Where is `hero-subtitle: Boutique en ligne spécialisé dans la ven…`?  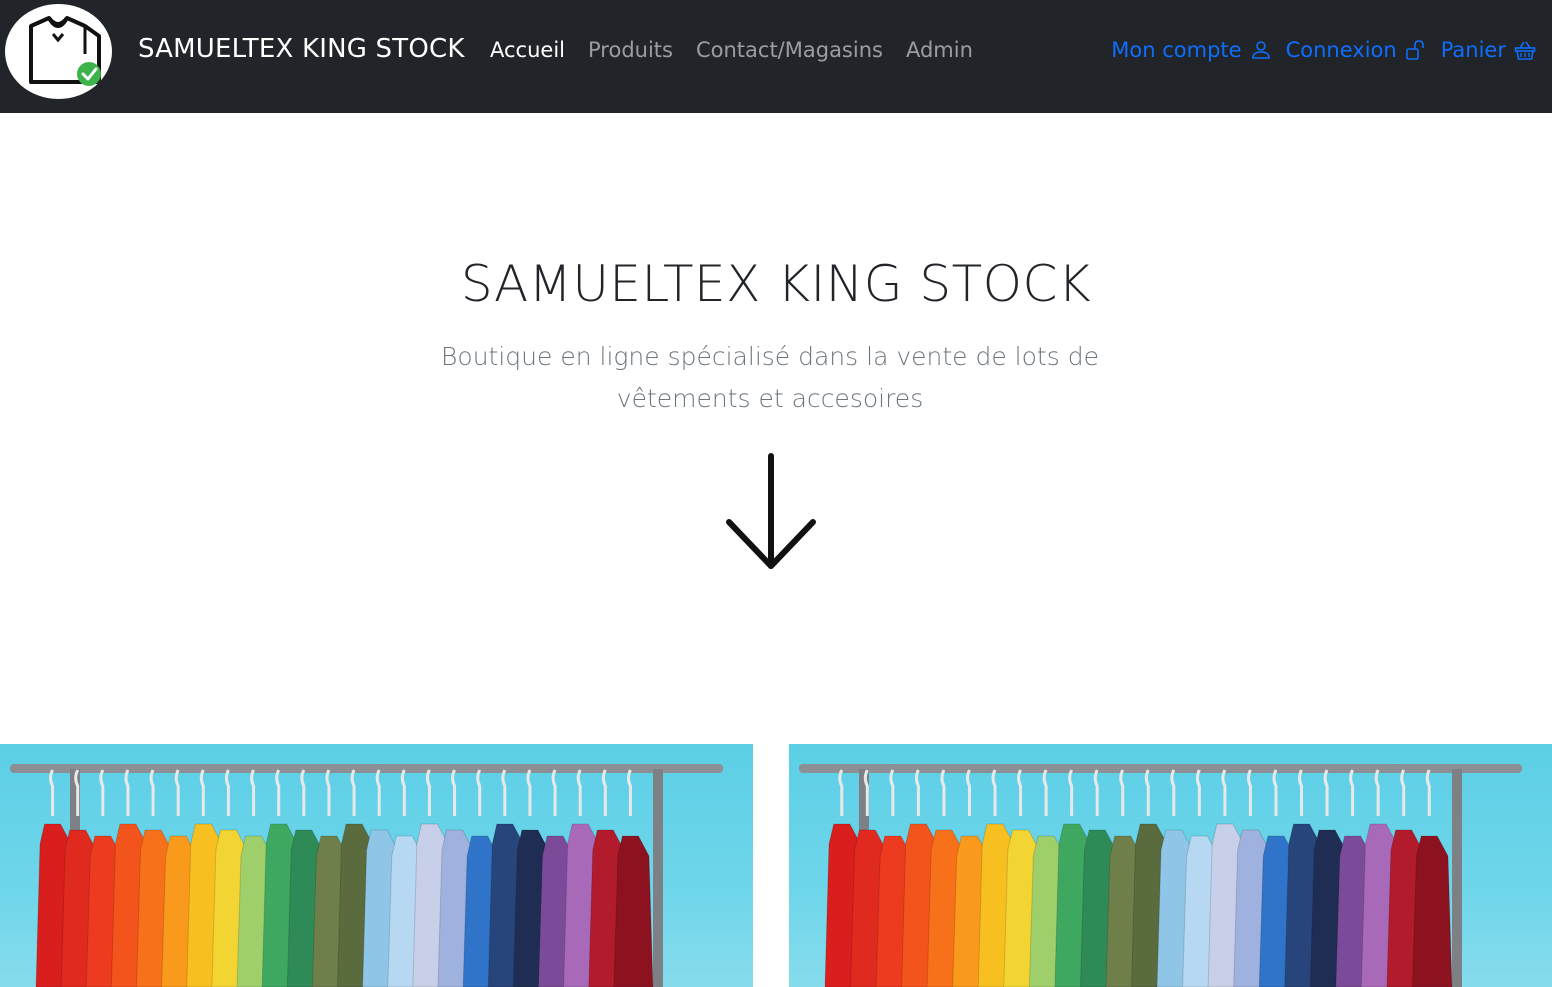 hero-subtitle: Boutique en ligne spécialisé dans la ven… is located at coordinates (770, 377).